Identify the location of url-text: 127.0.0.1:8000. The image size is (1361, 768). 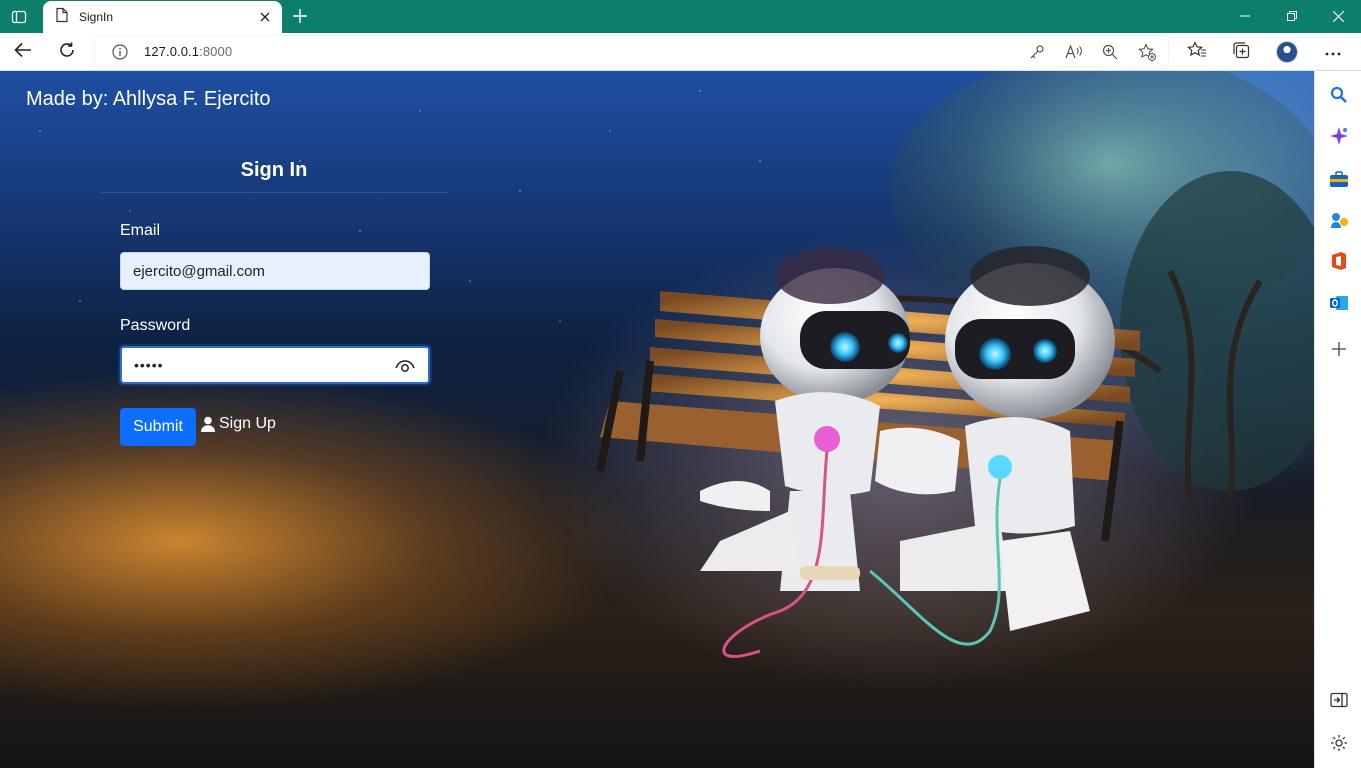
(188, 51).